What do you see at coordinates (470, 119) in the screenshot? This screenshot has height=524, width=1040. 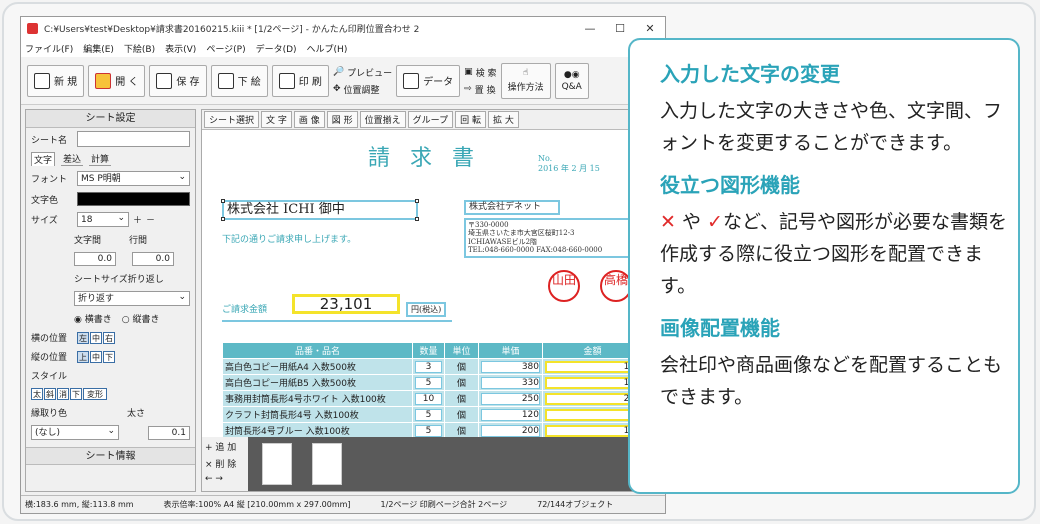 I see `rotate-button: 回 転` at bounding box center [470, 119].